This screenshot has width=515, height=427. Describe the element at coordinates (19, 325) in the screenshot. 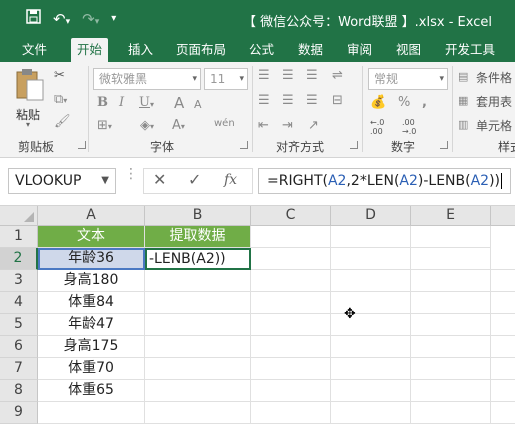

I see `row-header-5: 5` at that location.